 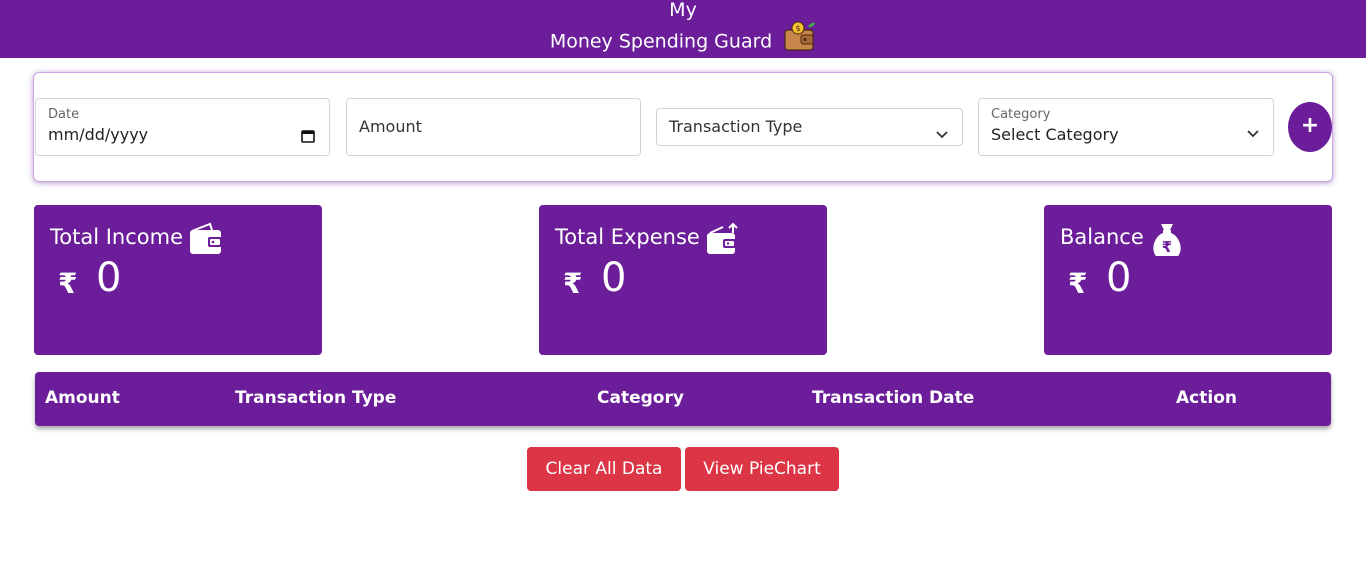 What do you see at coordinates (809, 127) in the screenshot?
I see `transaction-type-select: Transaction Type` at bounding box center [809, 127].